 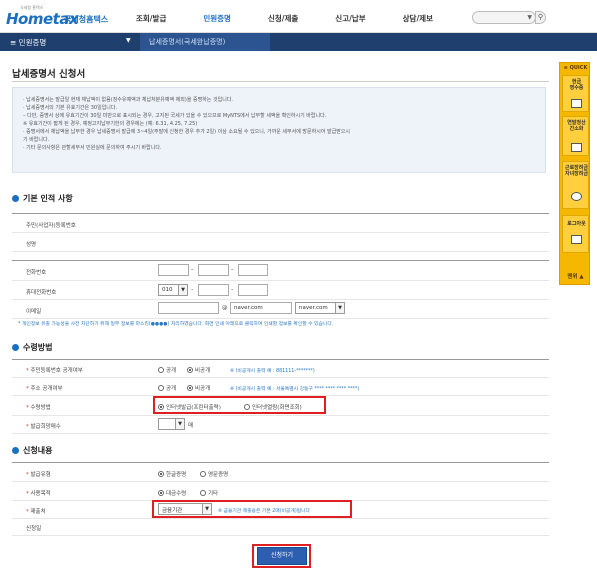 I want to click on form-row-purpose: 사용목적, so click(x=280, y=491).